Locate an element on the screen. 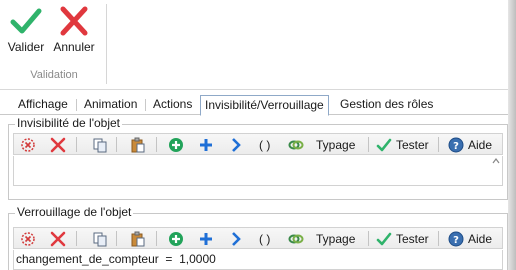 The width and height of the screenshot is (516, 270). validation-group: Valider Annuler Validation is located at coordinates (54, 45).